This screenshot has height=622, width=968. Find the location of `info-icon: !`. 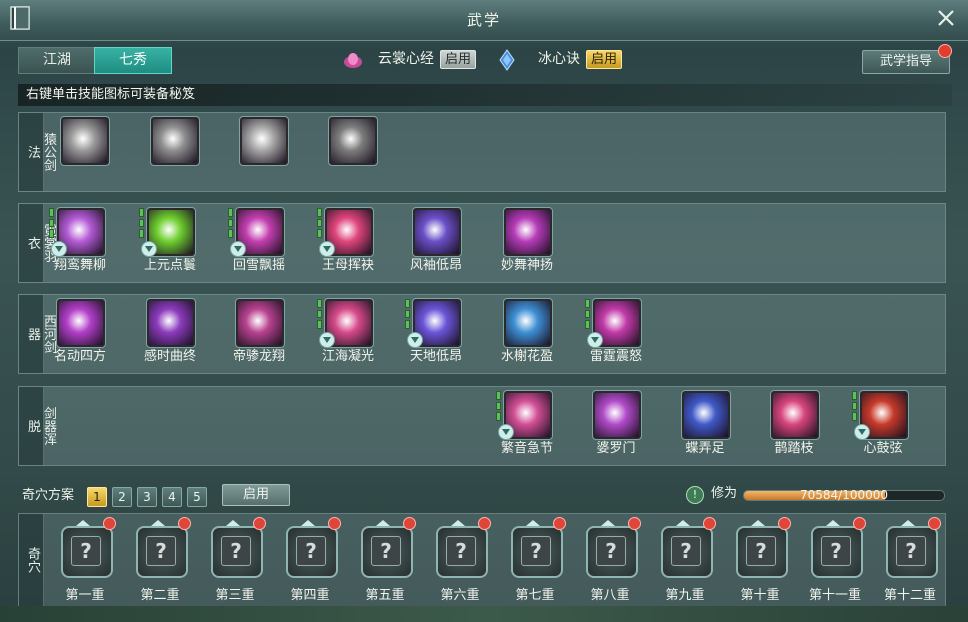

info-icon: ! is located at coordinates (695, 495).